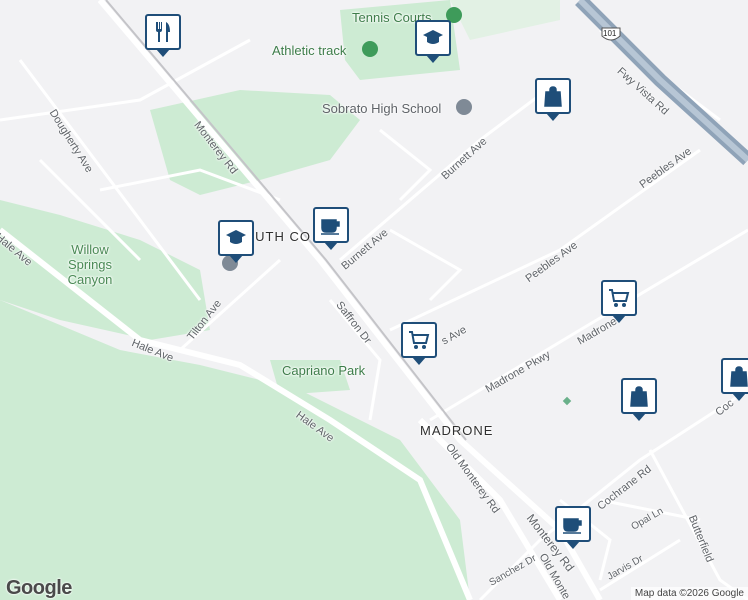  Describe the element at coordinates (277, 236) in the screenshot. I see `label-south-co: OUTH CO` at that location.